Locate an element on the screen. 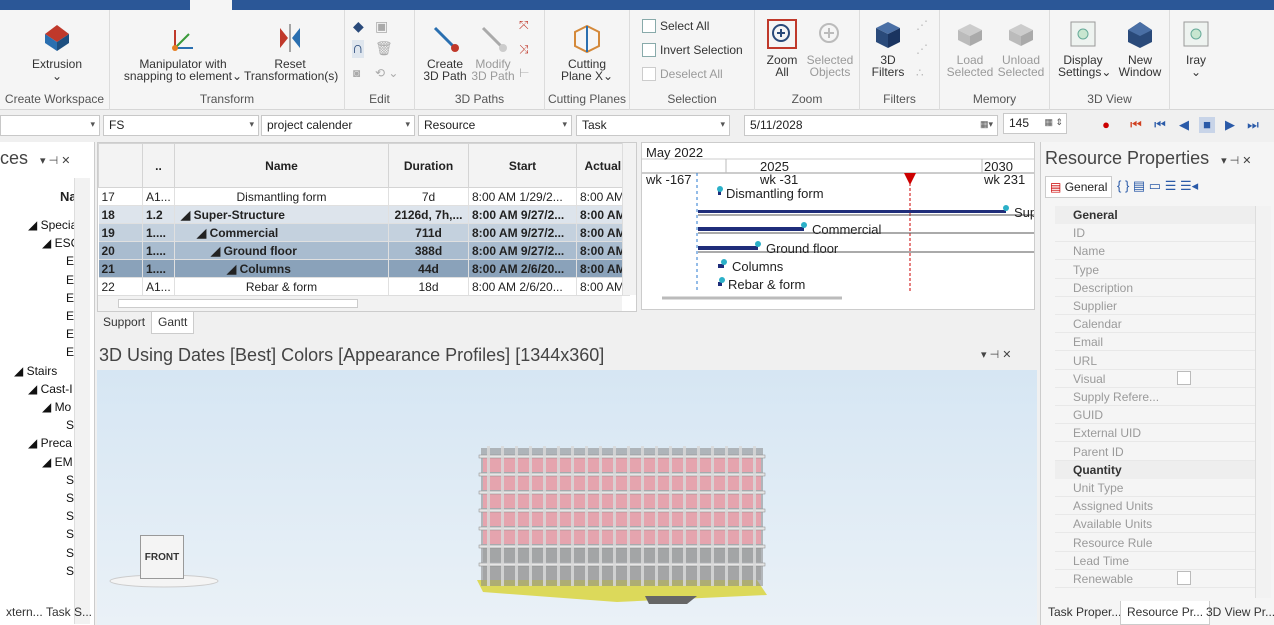  task-combo: Task ▾ is located at coordinates (653, 125).